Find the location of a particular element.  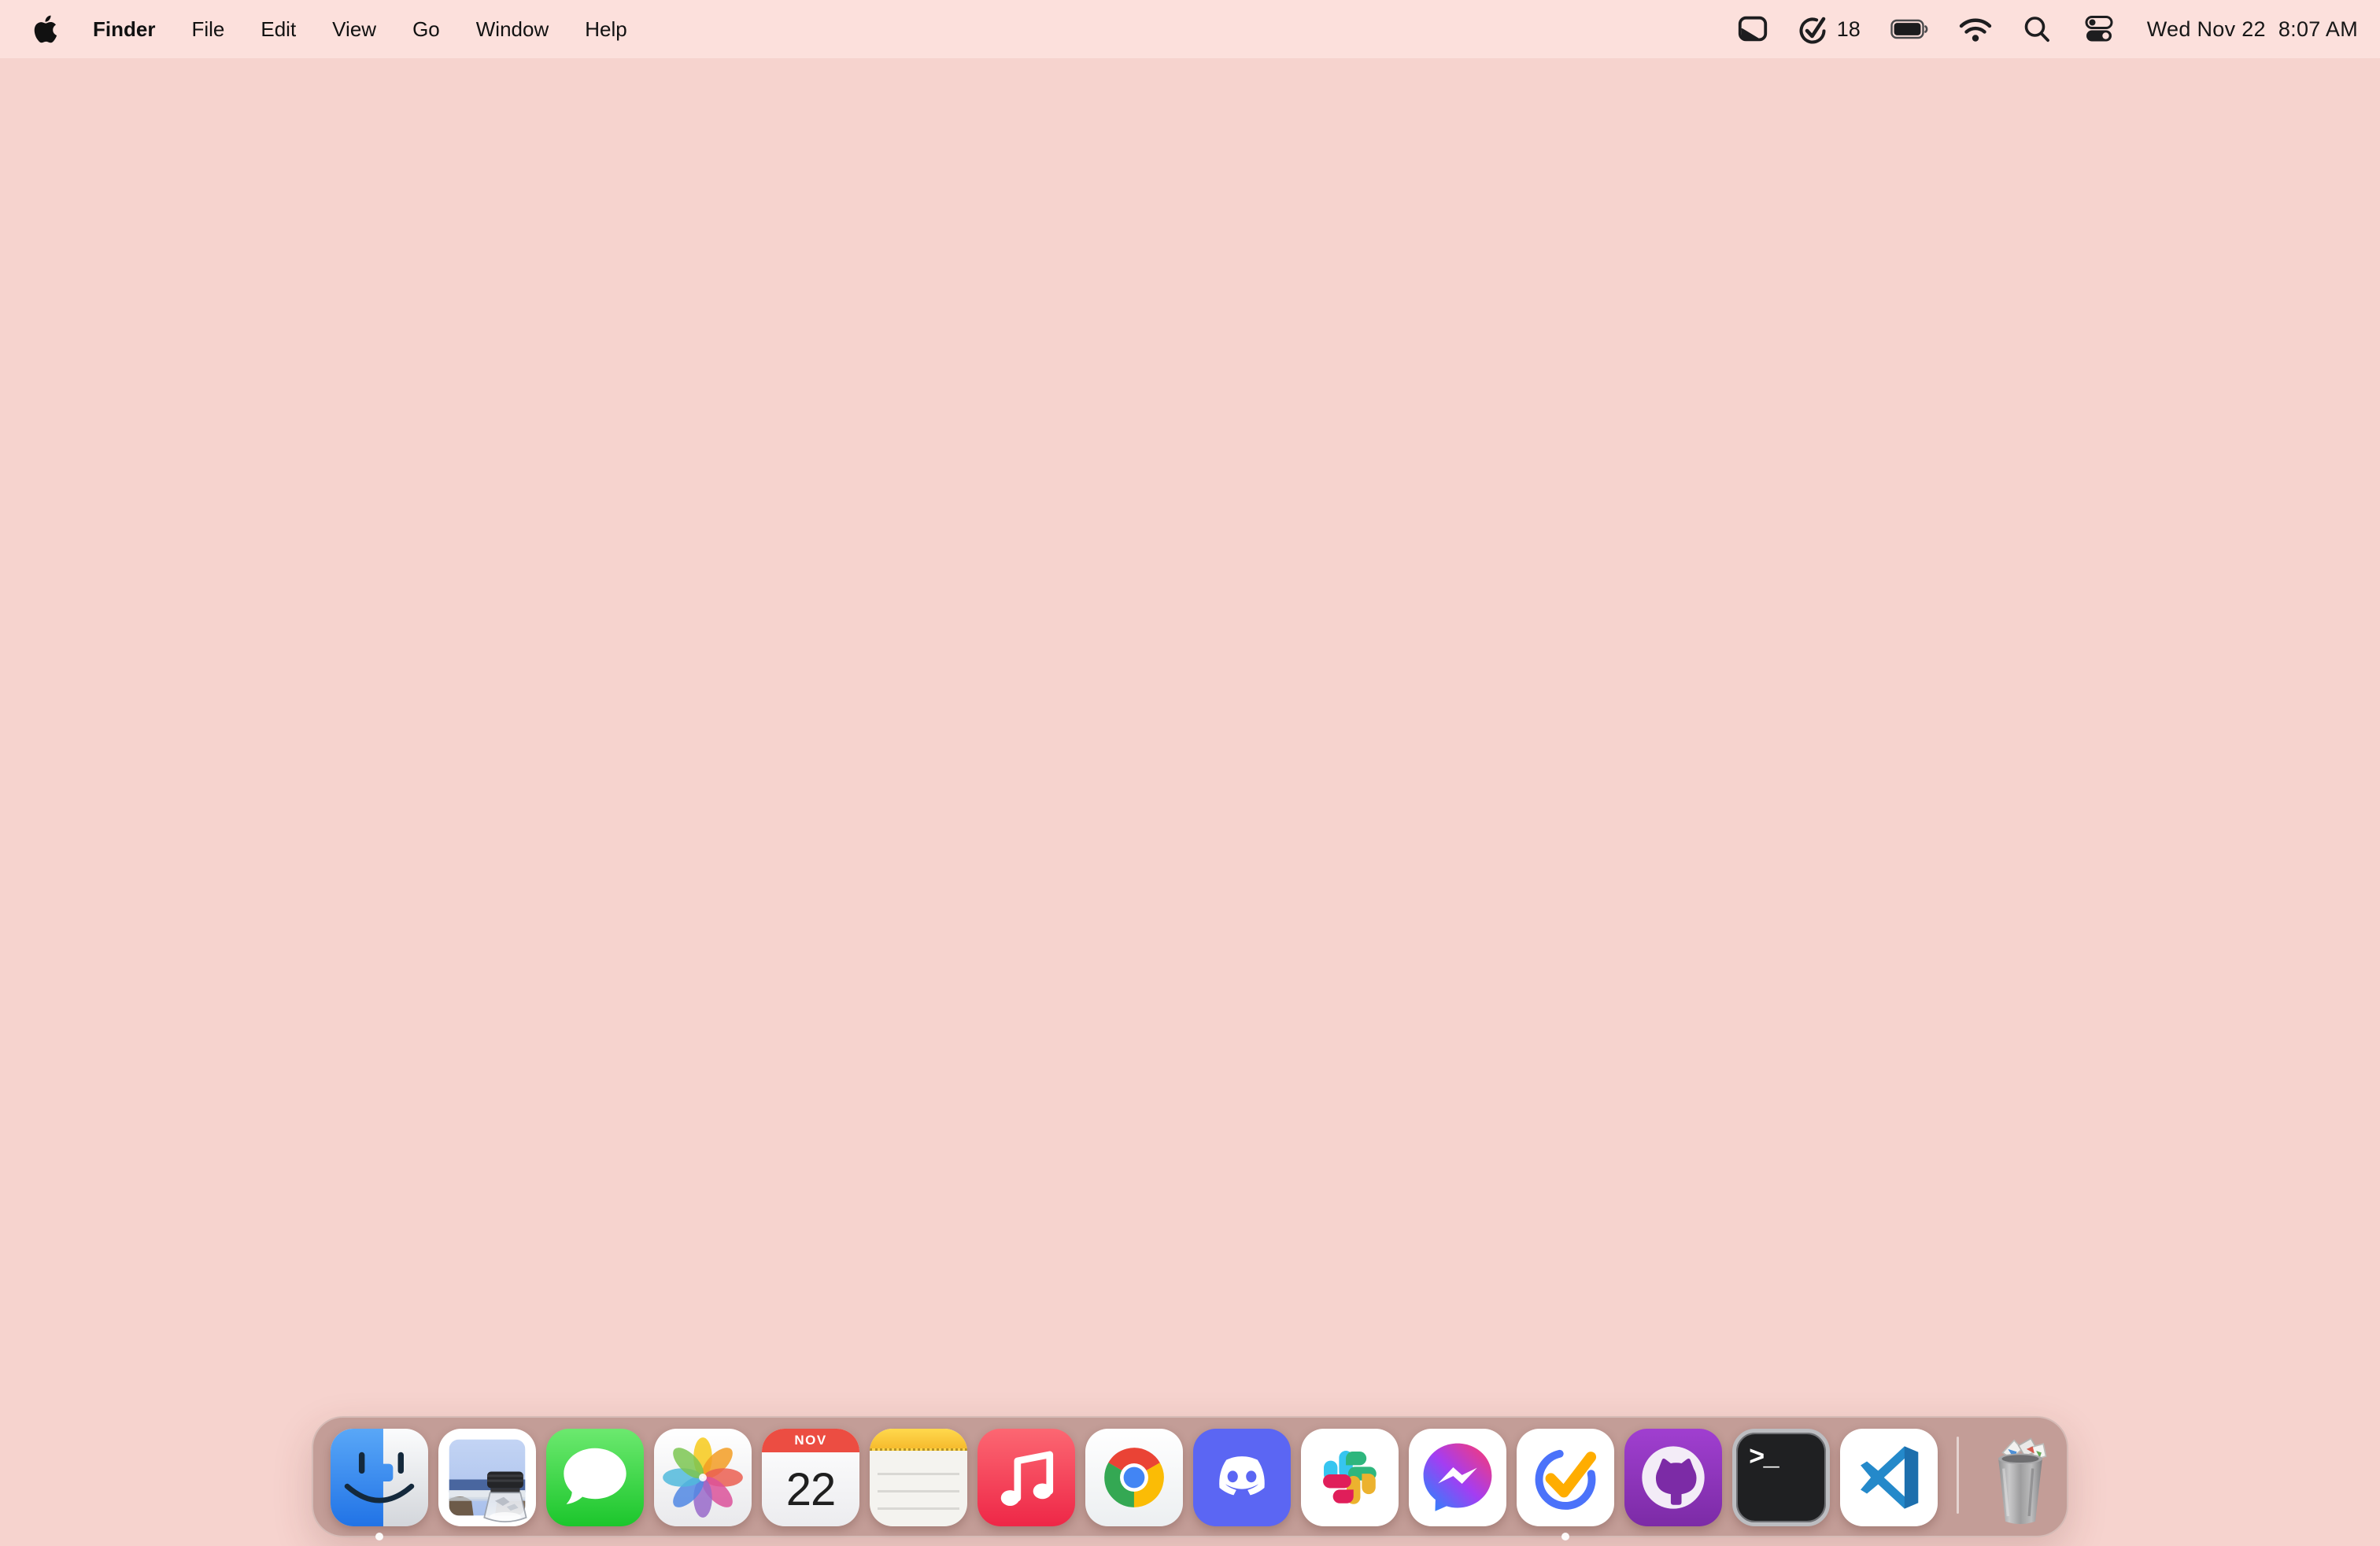

menubar-date: Wed Nov 22 is located at coordinates (2206, 29).